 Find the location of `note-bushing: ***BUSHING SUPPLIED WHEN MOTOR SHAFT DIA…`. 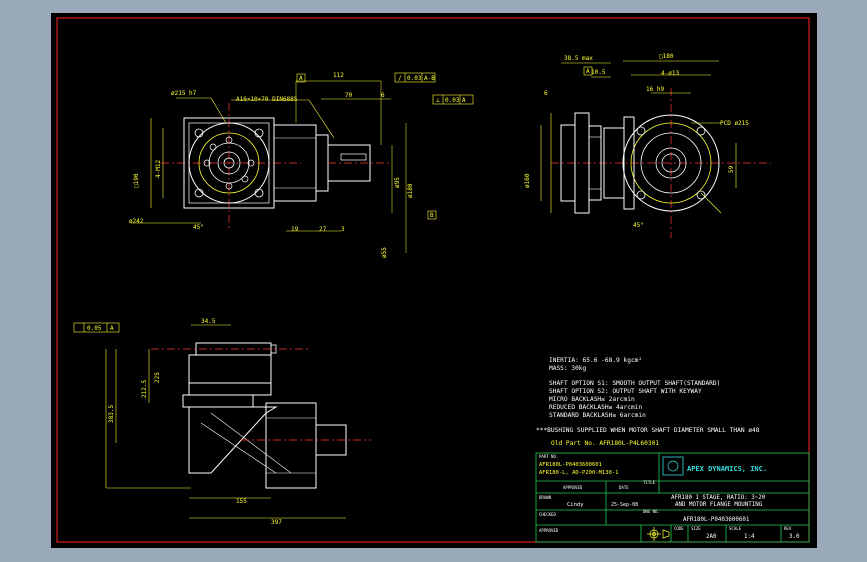

note-bushing: ***BUSHING SUPPLIED WHEN MOTOR SHAFT DIA… is located at coordinates (648, 430).